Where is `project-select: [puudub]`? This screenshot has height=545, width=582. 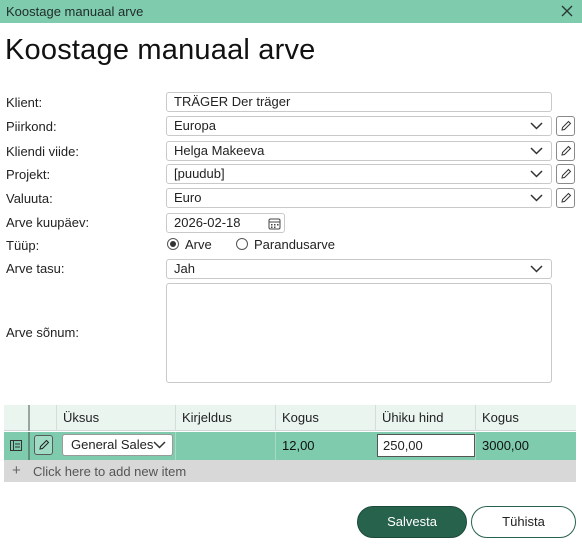 project-select: [puudub] is located at coordinates (359, 174).